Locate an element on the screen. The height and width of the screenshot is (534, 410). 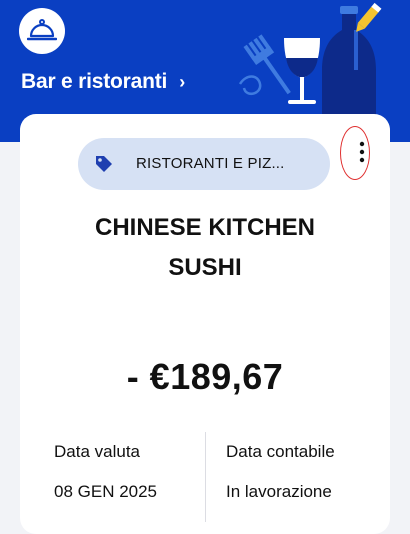
more-vertical-icon is located at coordinates (362, 152).